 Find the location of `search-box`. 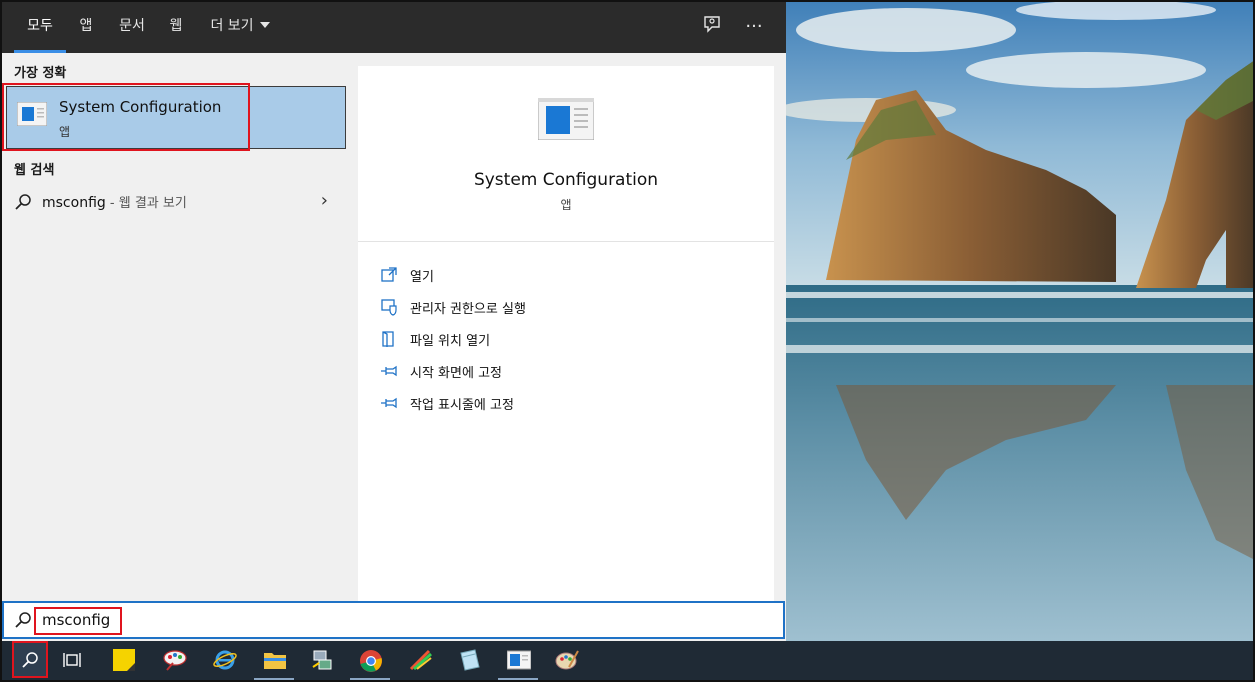

search-box is located at coordinates (393, 620).